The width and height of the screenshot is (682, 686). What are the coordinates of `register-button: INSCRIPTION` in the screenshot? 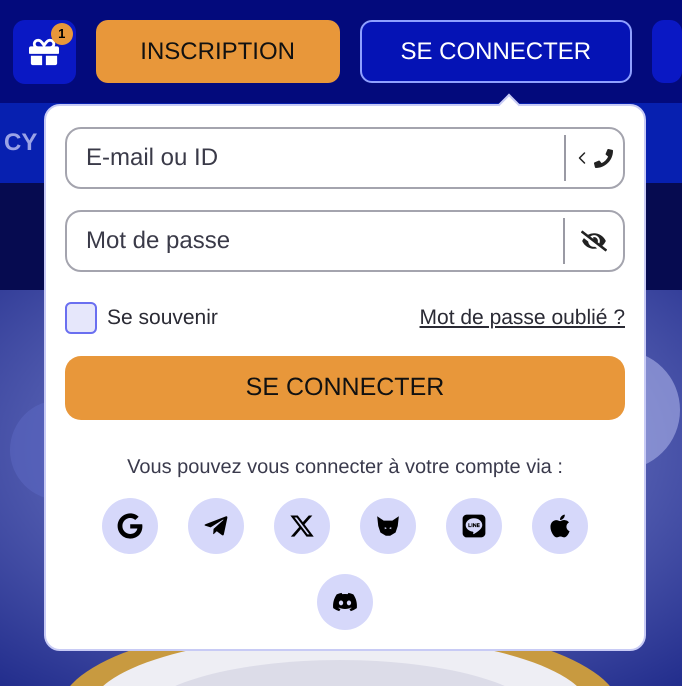 It's located at (218, 51).